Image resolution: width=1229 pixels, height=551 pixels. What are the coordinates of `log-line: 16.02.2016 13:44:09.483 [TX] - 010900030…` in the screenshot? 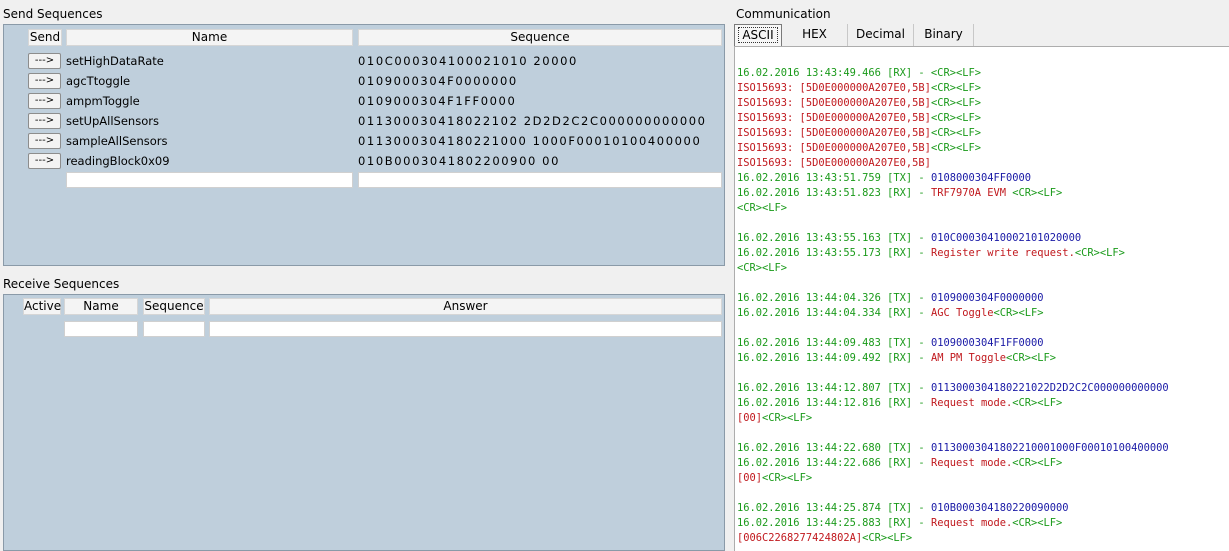 It's located at (953, 343).